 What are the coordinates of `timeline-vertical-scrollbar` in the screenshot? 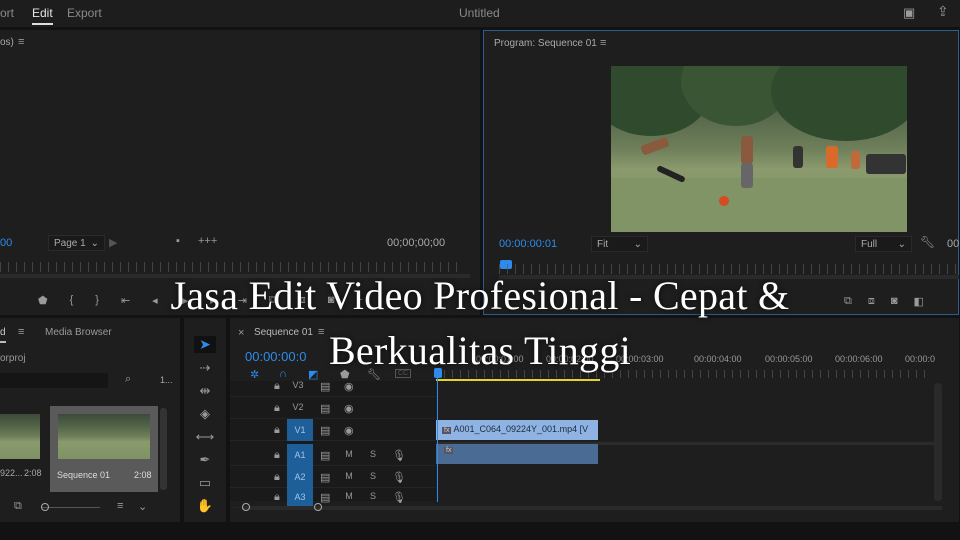 It's located at (938, 442).